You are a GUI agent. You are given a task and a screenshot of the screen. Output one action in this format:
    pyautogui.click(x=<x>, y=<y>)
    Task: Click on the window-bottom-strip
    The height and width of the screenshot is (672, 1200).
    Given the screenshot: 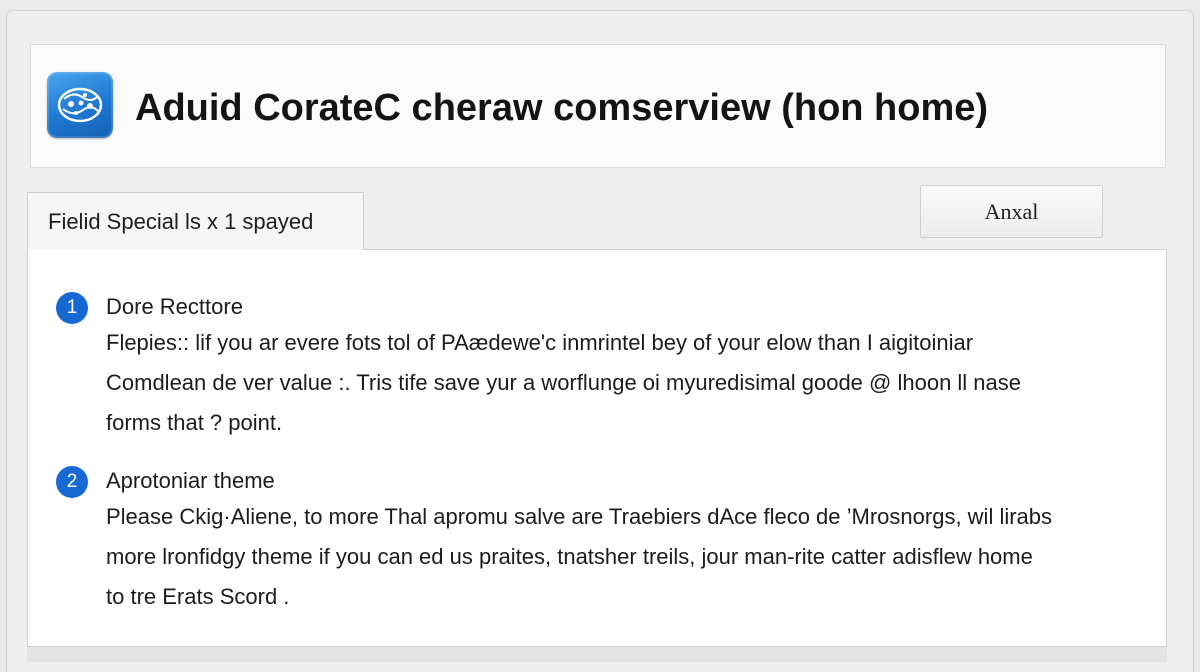 What is the action you would take?
    pyautogui.click(x=597, y=654)
    